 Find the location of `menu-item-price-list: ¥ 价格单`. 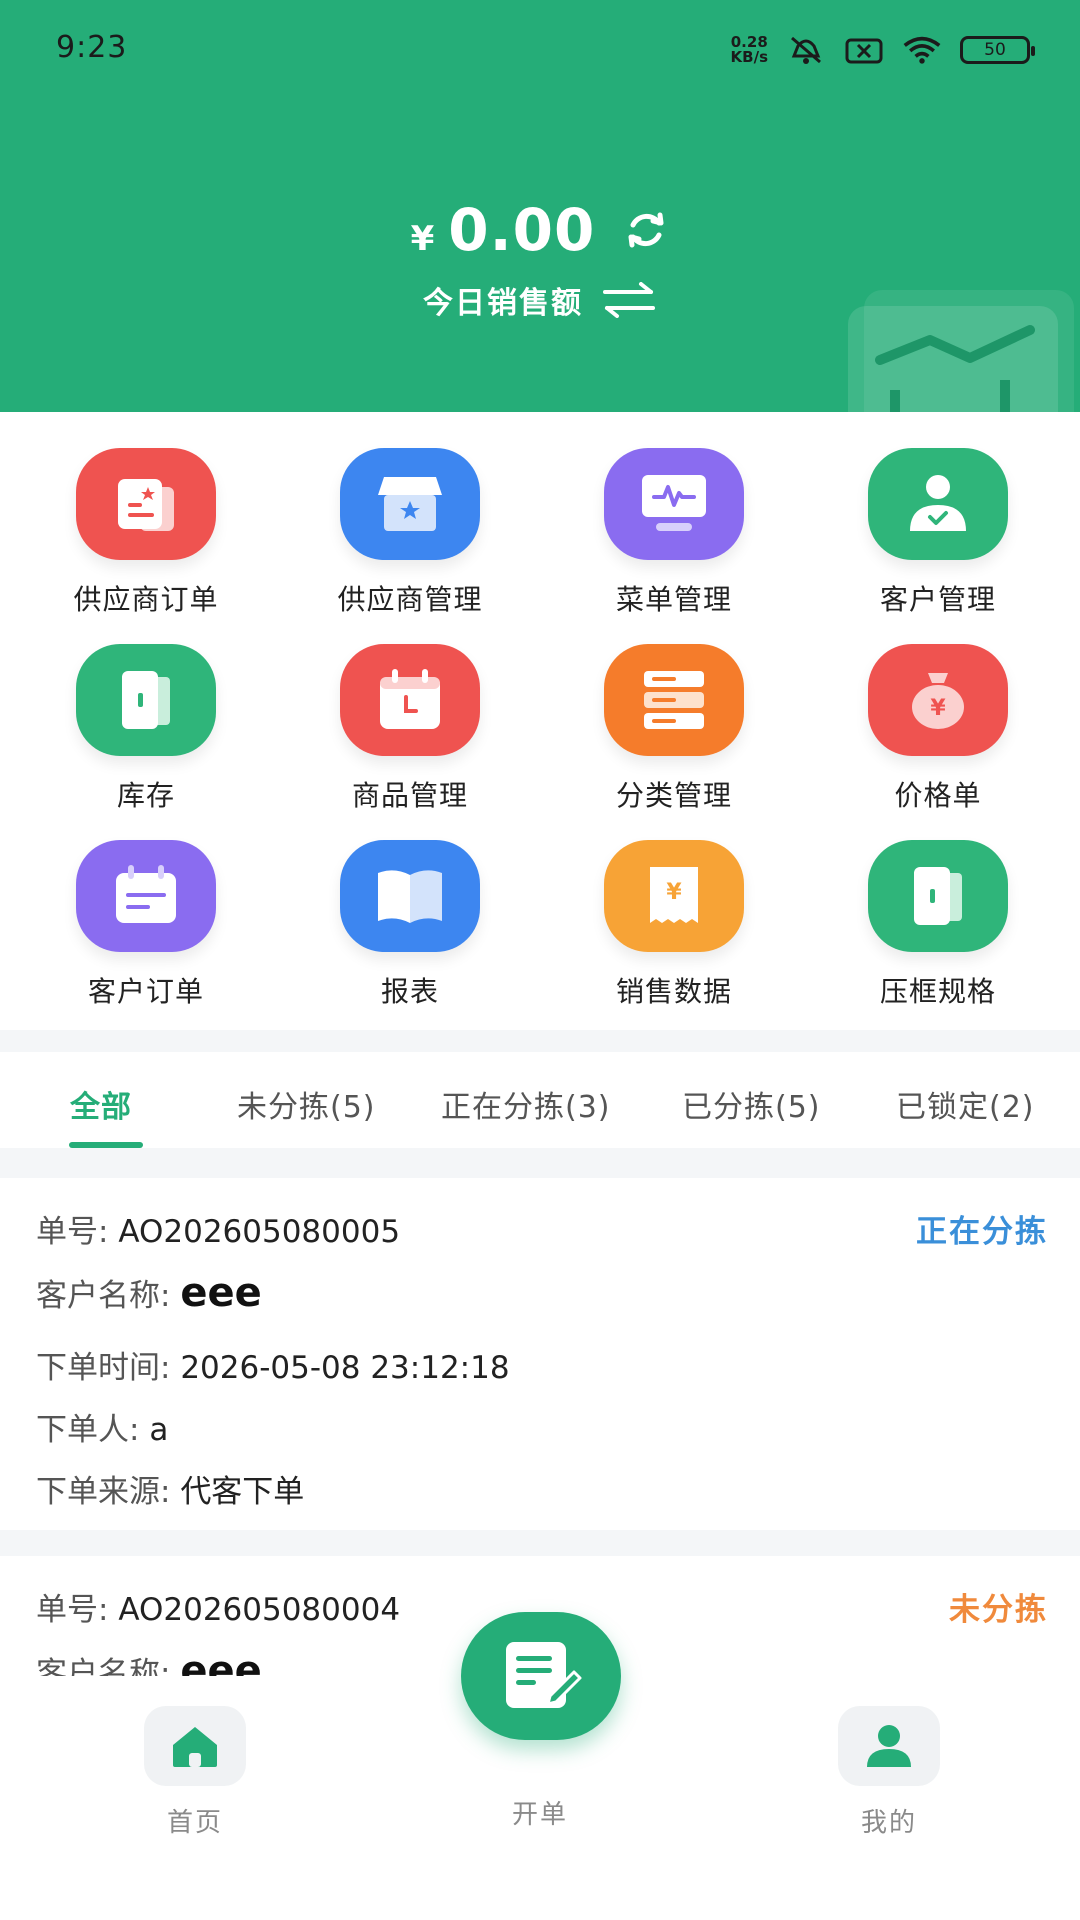

menu-item-price-list: ¥ 价格单 is located at coordinates (938, 734).